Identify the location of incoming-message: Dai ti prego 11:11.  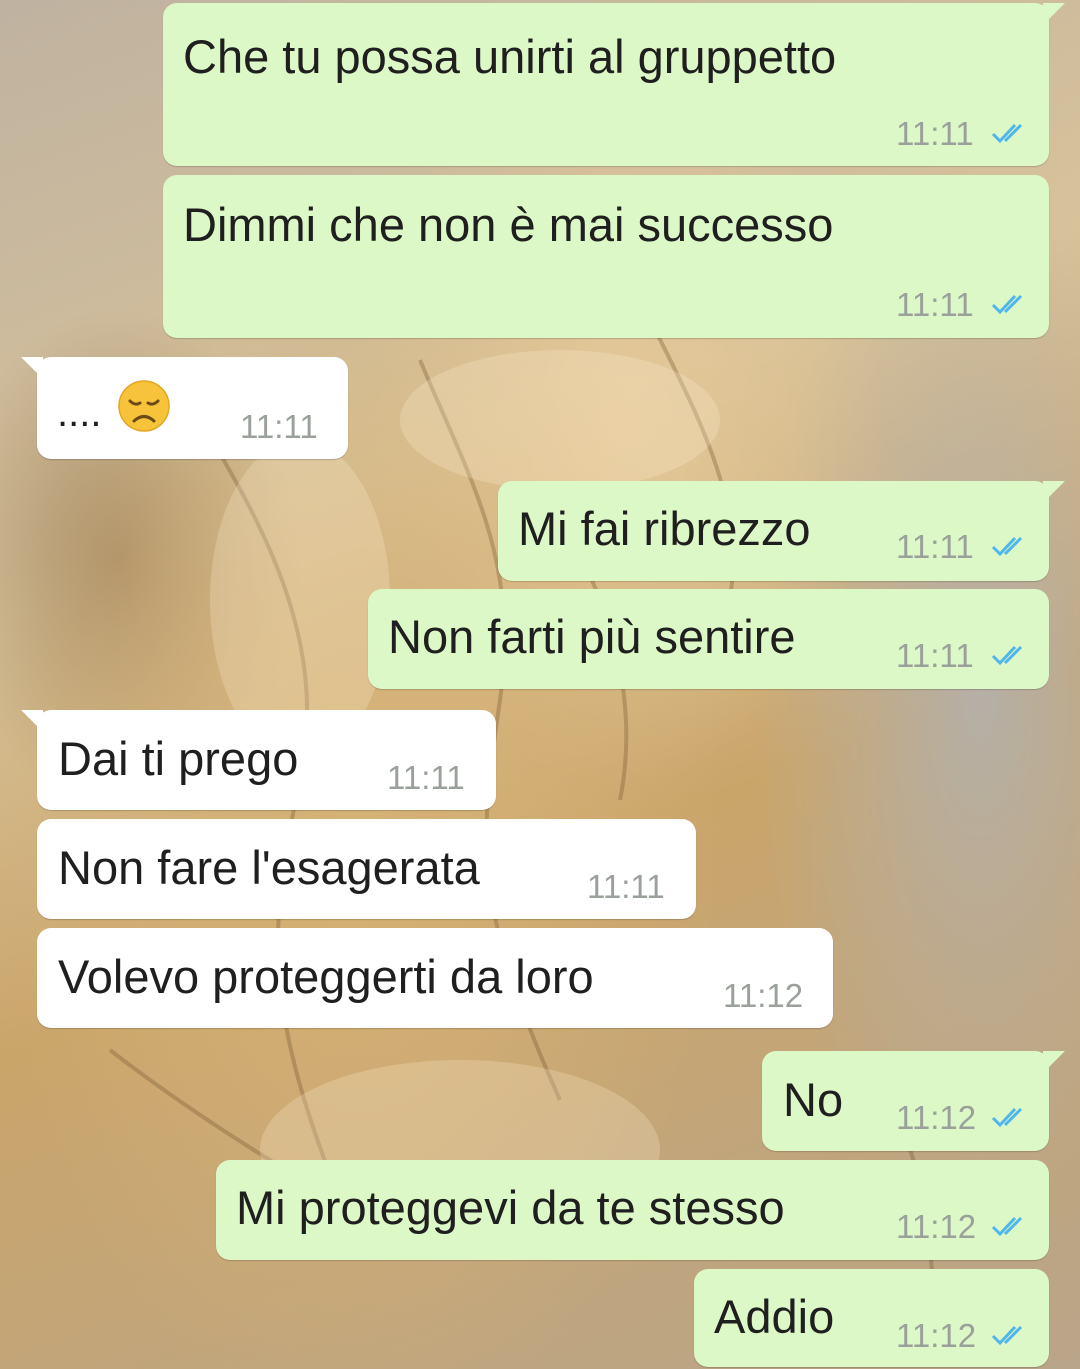
(258, 760).